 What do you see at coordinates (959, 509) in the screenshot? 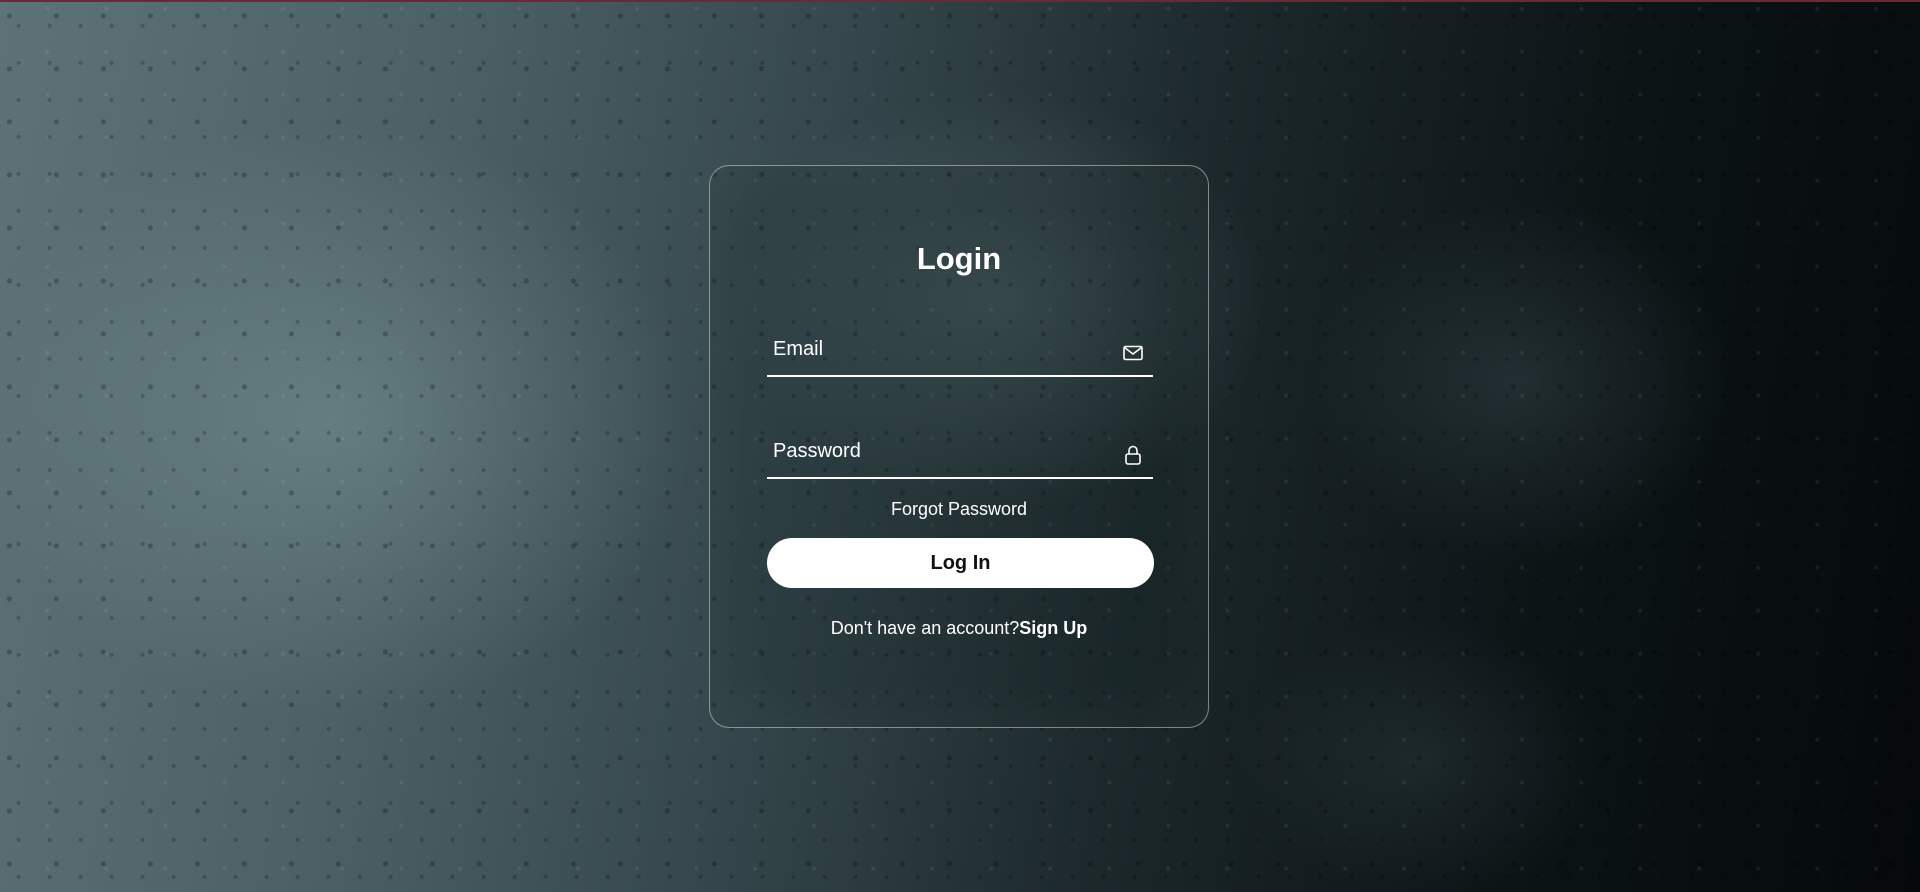
I see `forgot-password-link: Forgot Password` at bounding box center [959, 509].